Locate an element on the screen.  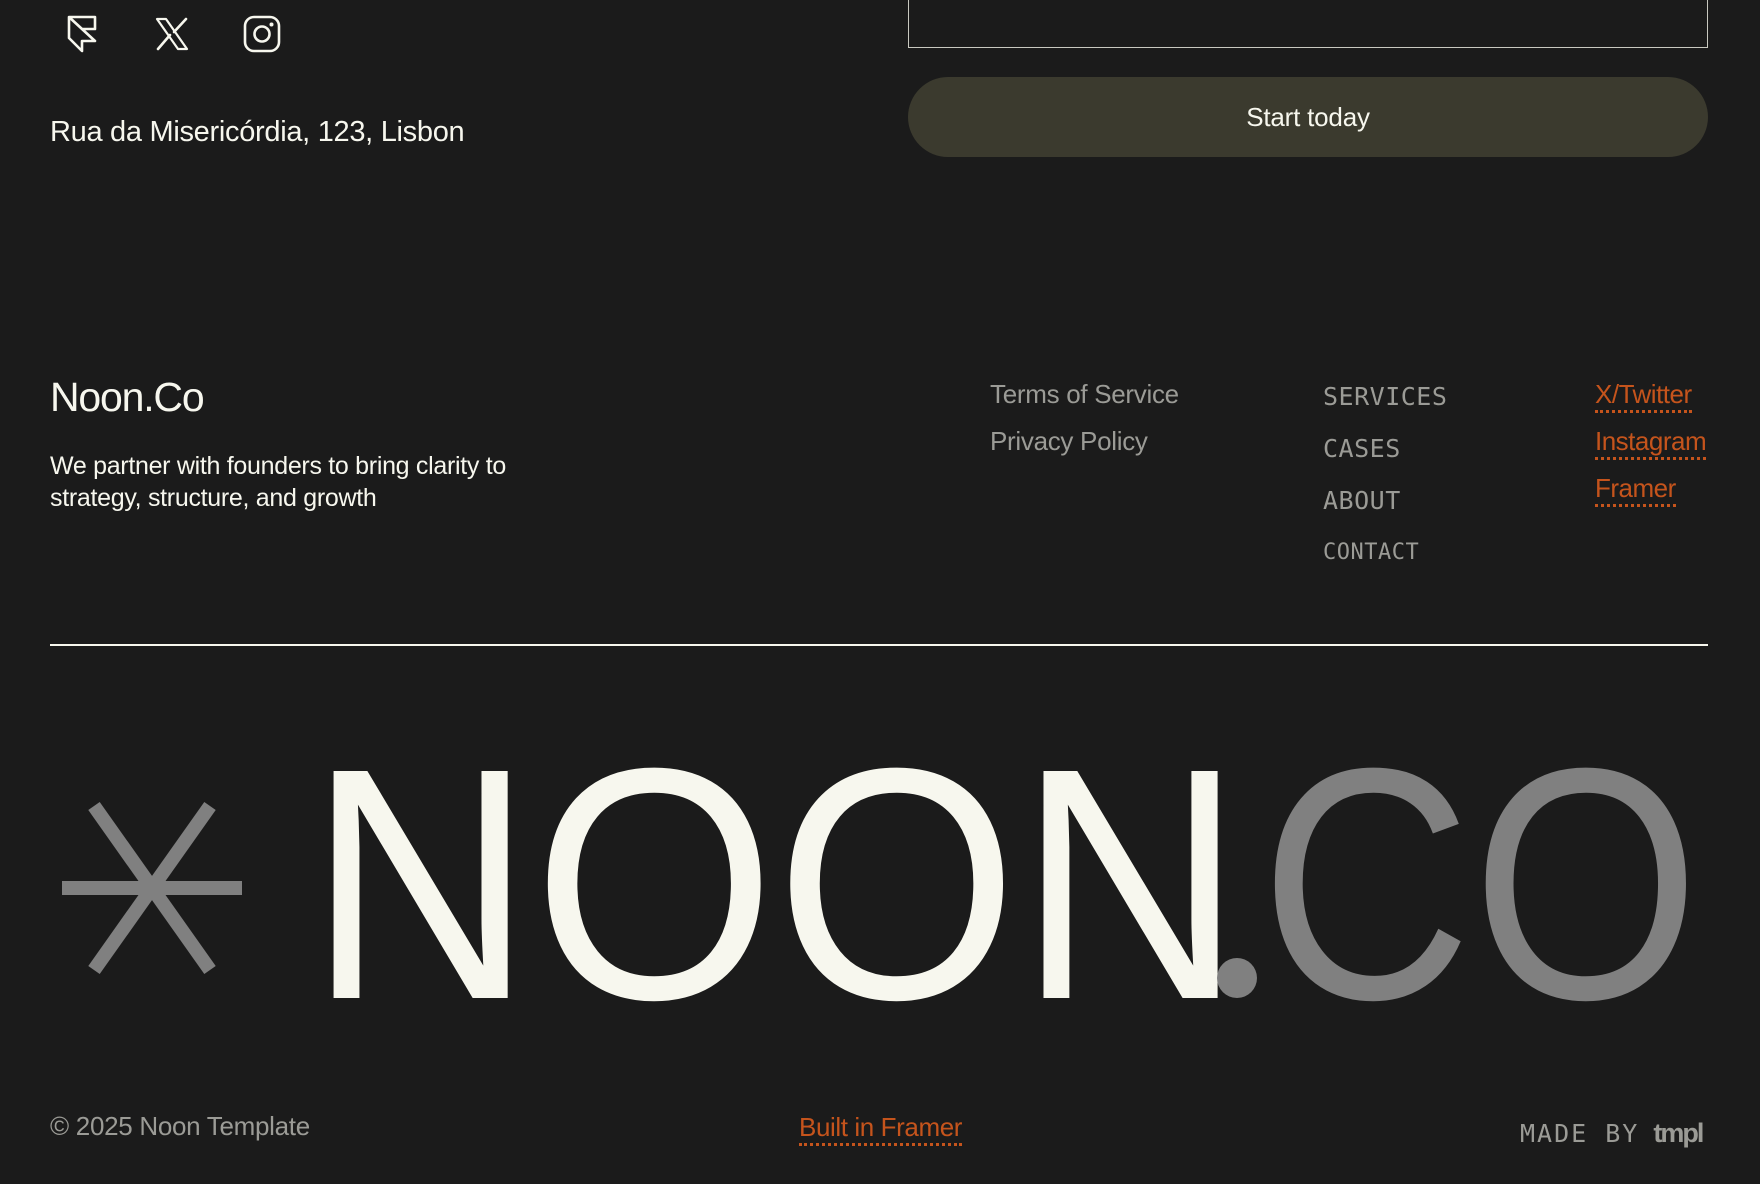
wordmark-main: NOON is located at coordinates (775, 880).